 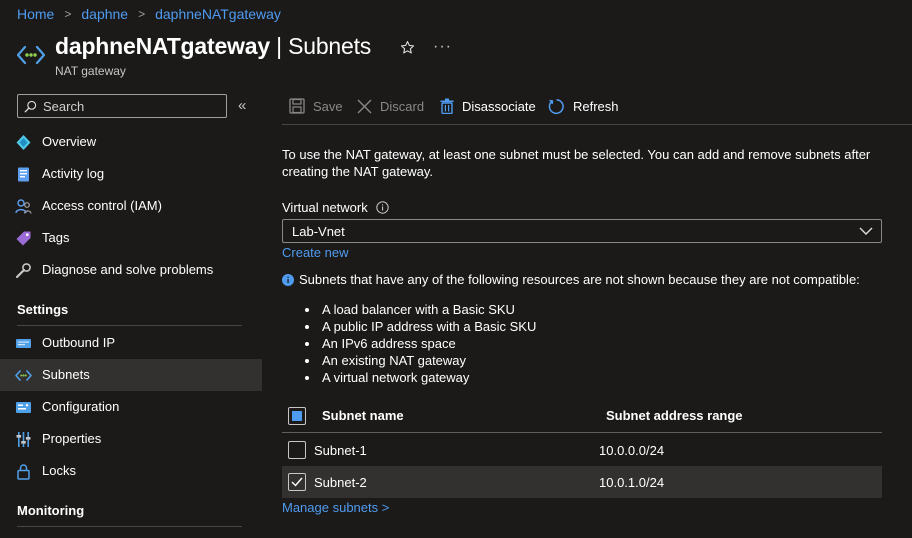 What do you see at coordinates (128, 269) in the screenshot?
I see `sidebar-item-label: Diagnose and solve problems` at bounding box center [128, 269].